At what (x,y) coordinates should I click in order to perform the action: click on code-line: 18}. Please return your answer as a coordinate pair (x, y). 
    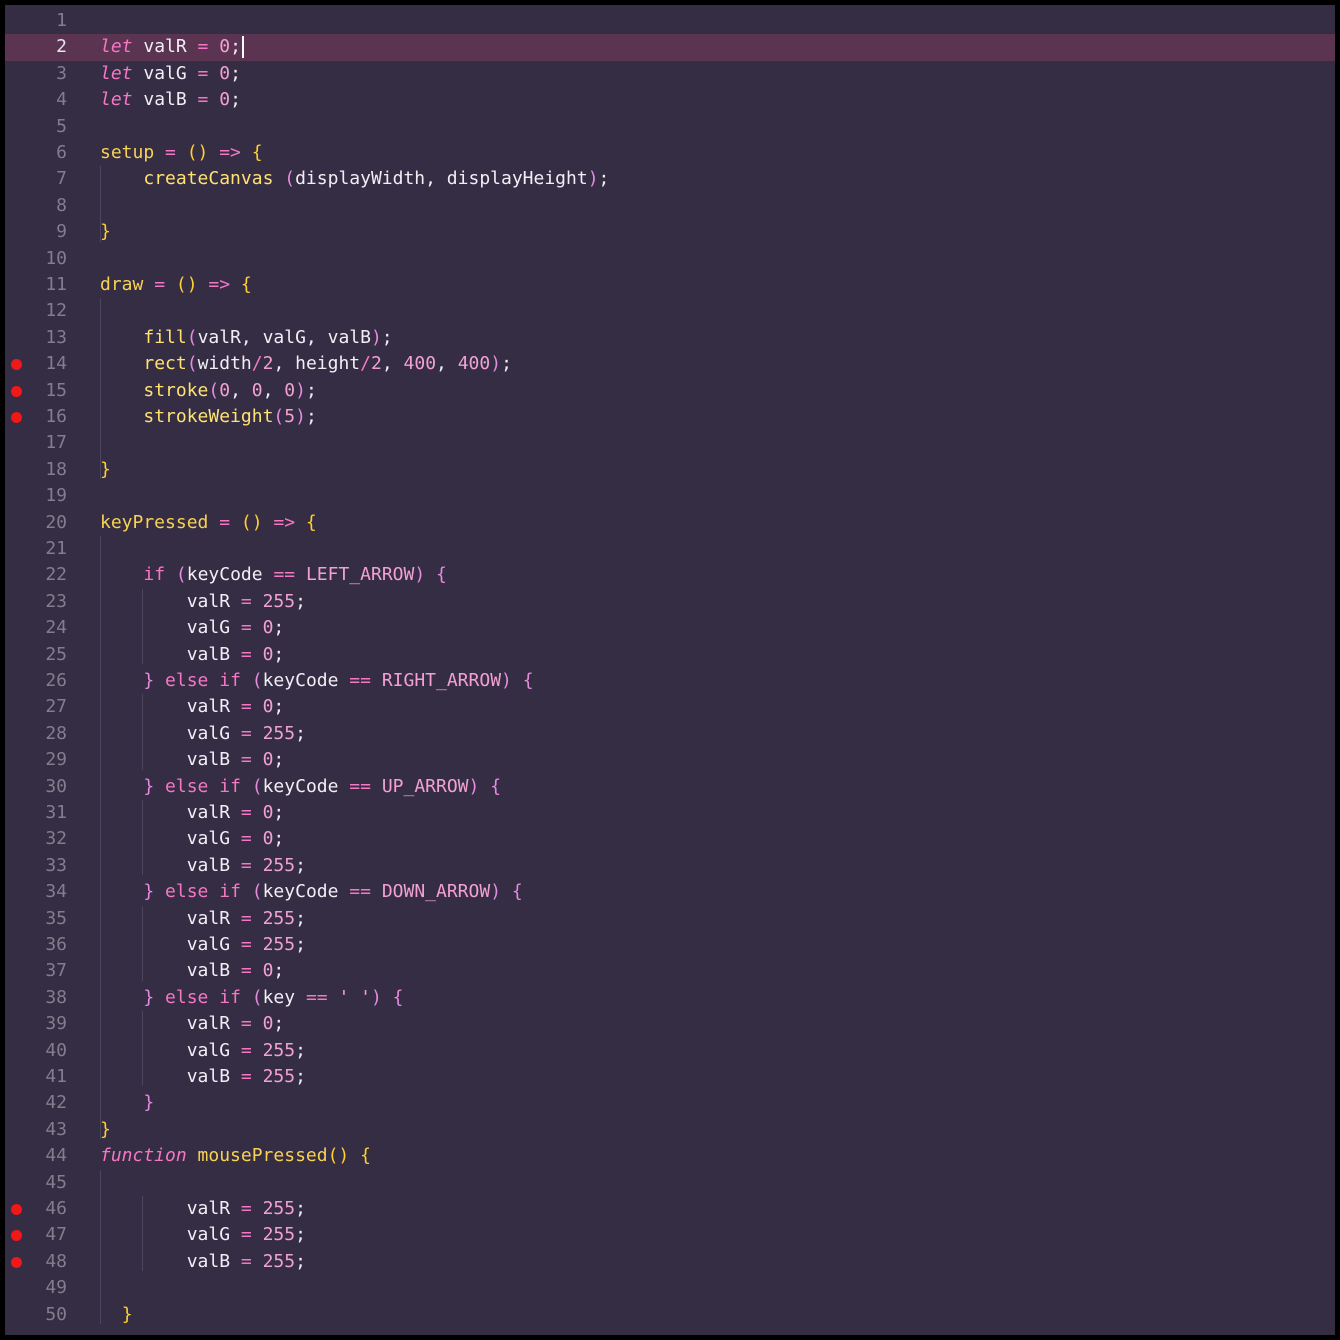
    Looking at the image, I should click on (670, 470).